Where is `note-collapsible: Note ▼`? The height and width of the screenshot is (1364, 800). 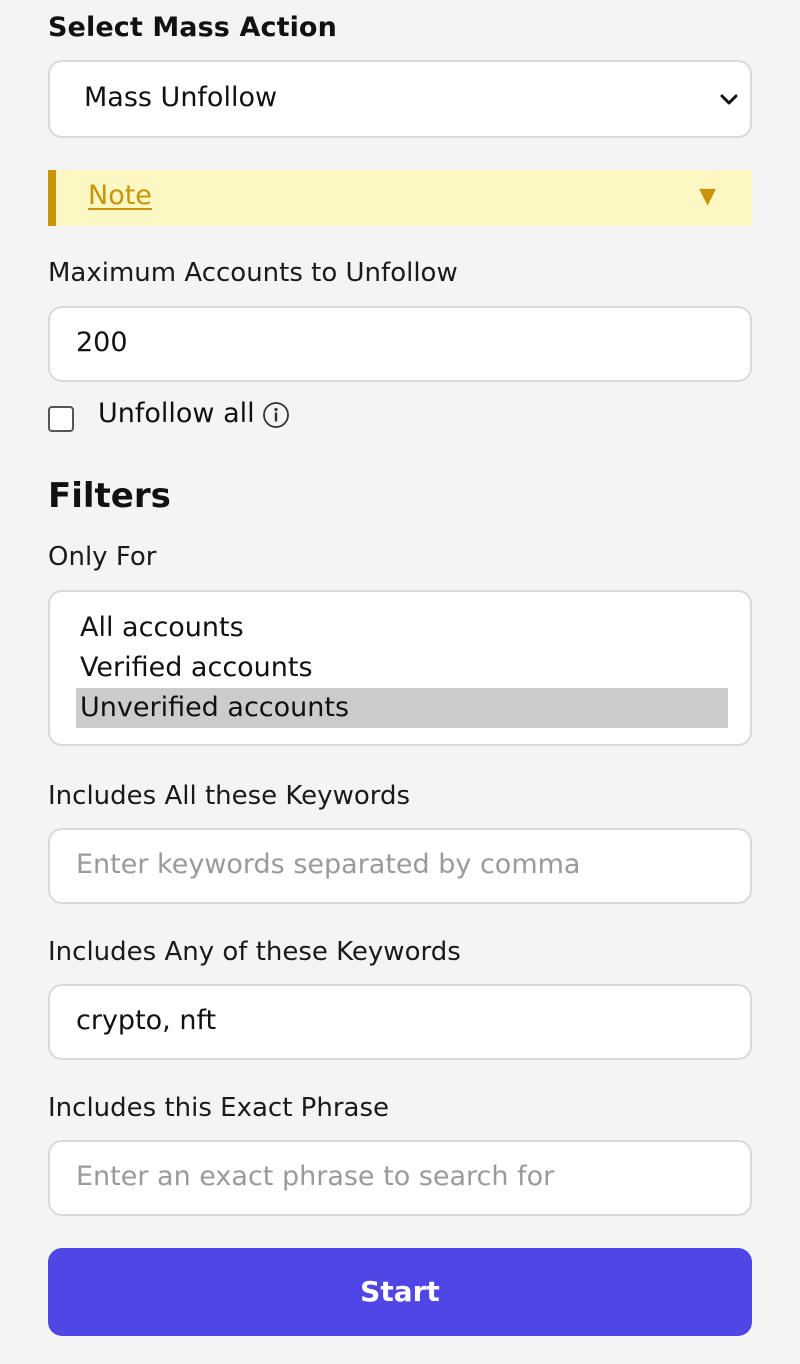 note-collapsible: Note ▼ is located at coordinates (400, 198).